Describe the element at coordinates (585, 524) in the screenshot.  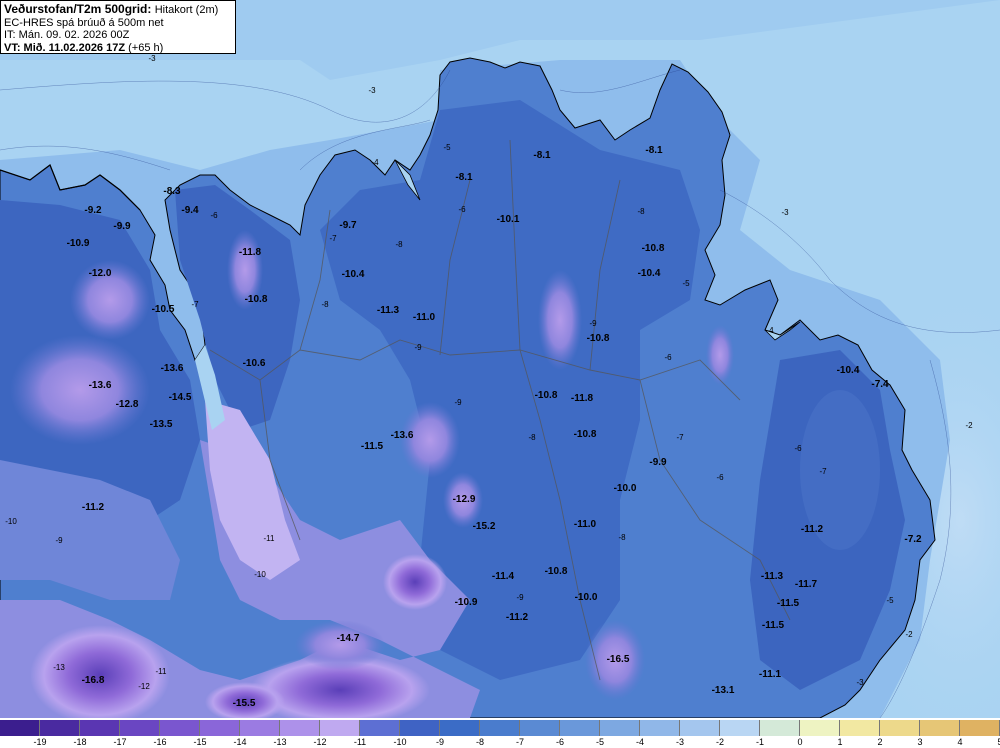
I see `temperature-label: -11.0` at that location.